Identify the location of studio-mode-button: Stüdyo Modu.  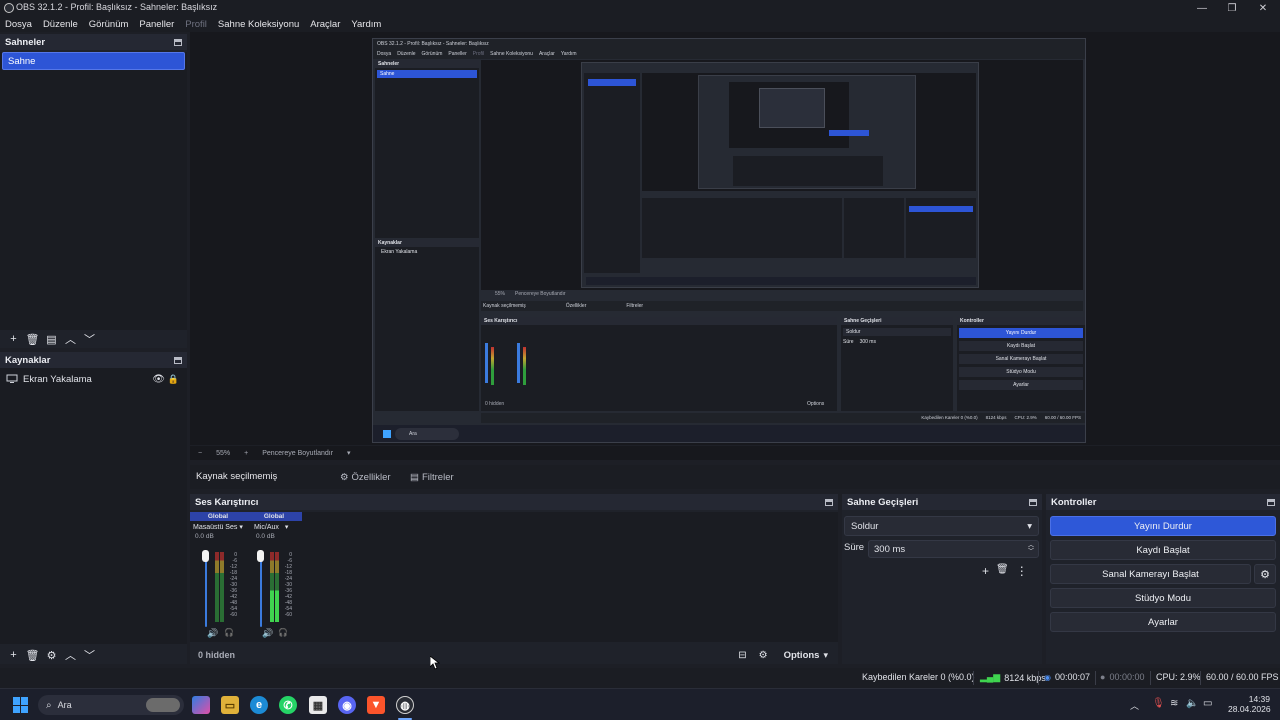
(1163, 598).